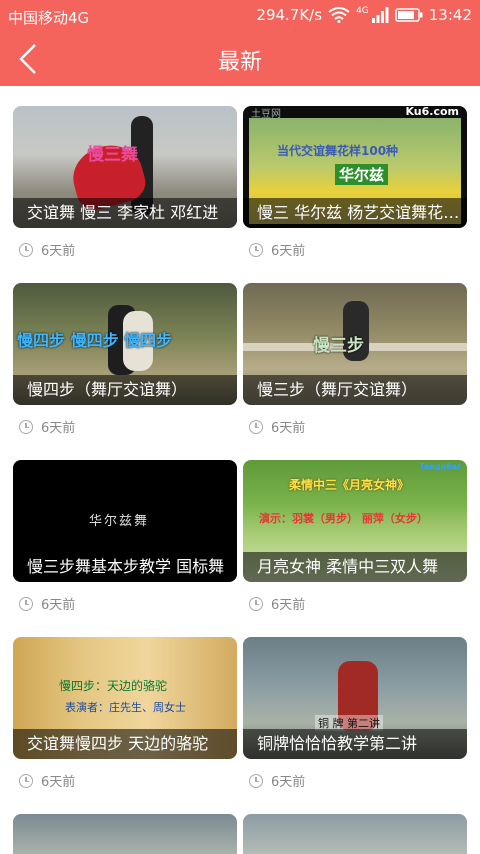 The height and width of the screenshot is (854, 480). I want to click on thumbnail-overlay-text: 慢四步：天边的骆驼, so click(113, 686).